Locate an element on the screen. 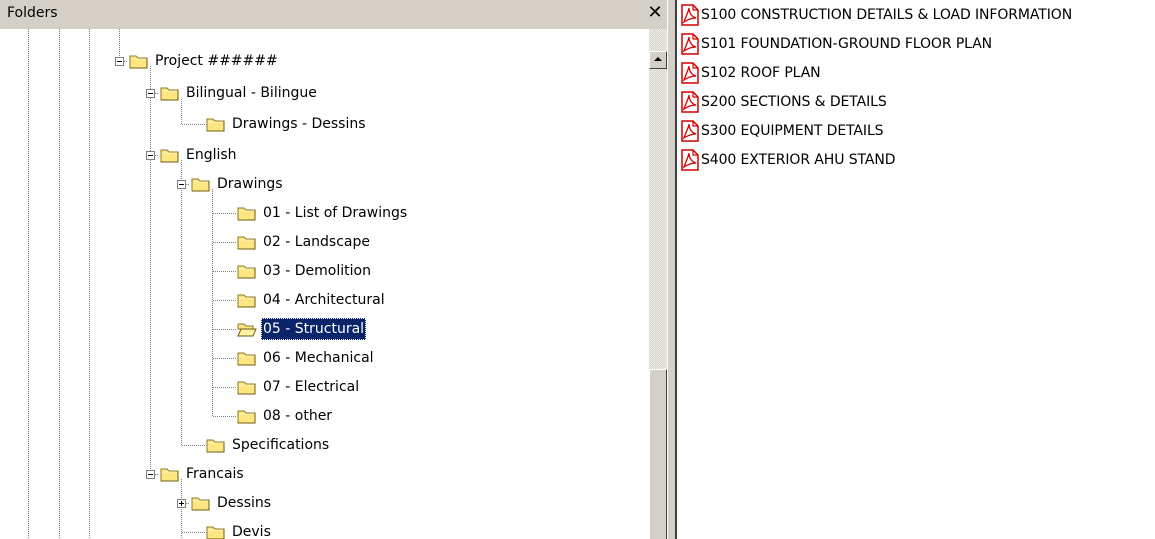 This screenshot has width=1155, height=539. file-item-label: S101 FOUNDATION-GROUND FLOOR PLAN is located at coordinates (847, 44).